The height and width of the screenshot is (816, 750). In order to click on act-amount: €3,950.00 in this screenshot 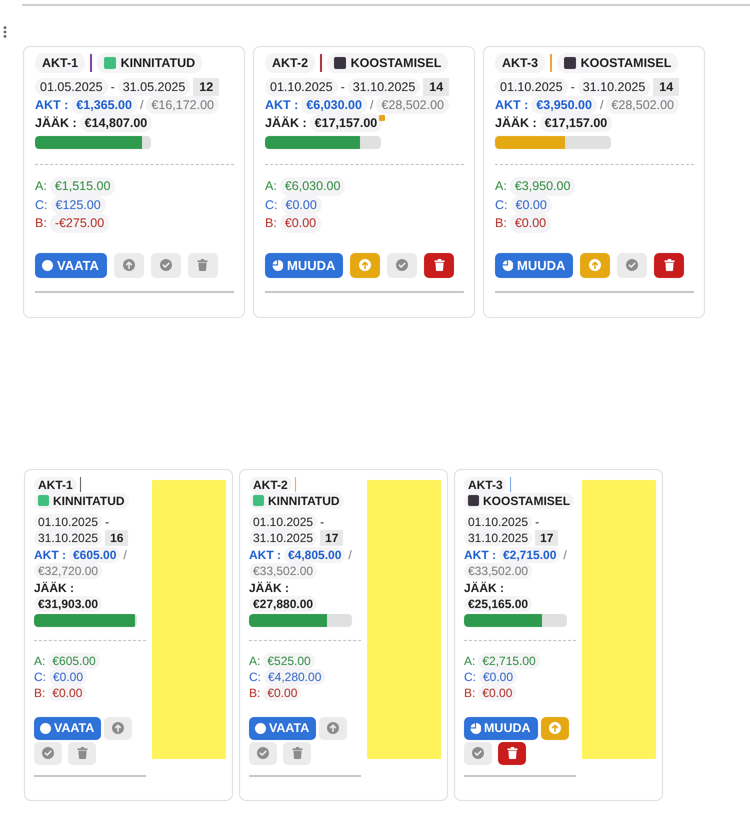, I will do `click(564, 105)`.